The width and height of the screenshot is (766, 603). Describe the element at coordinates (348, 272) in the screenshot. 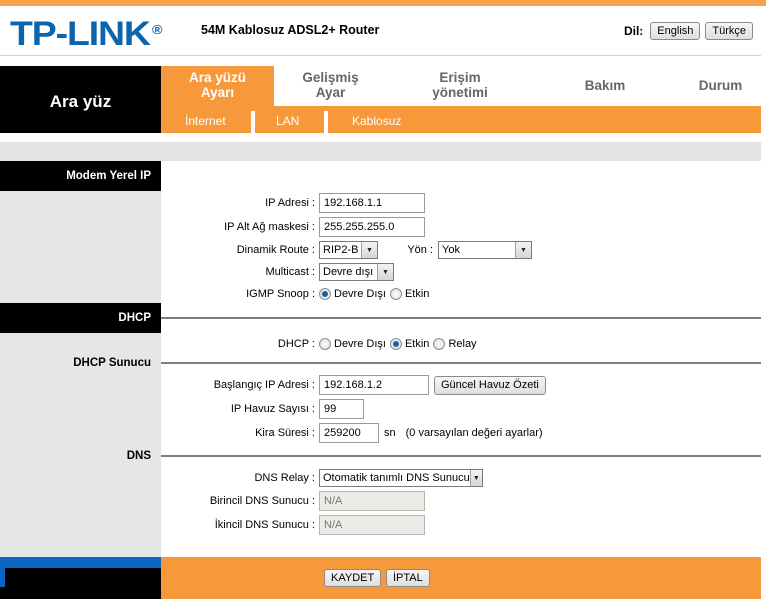

I see `multicast-value: Devre dışı` at that location.